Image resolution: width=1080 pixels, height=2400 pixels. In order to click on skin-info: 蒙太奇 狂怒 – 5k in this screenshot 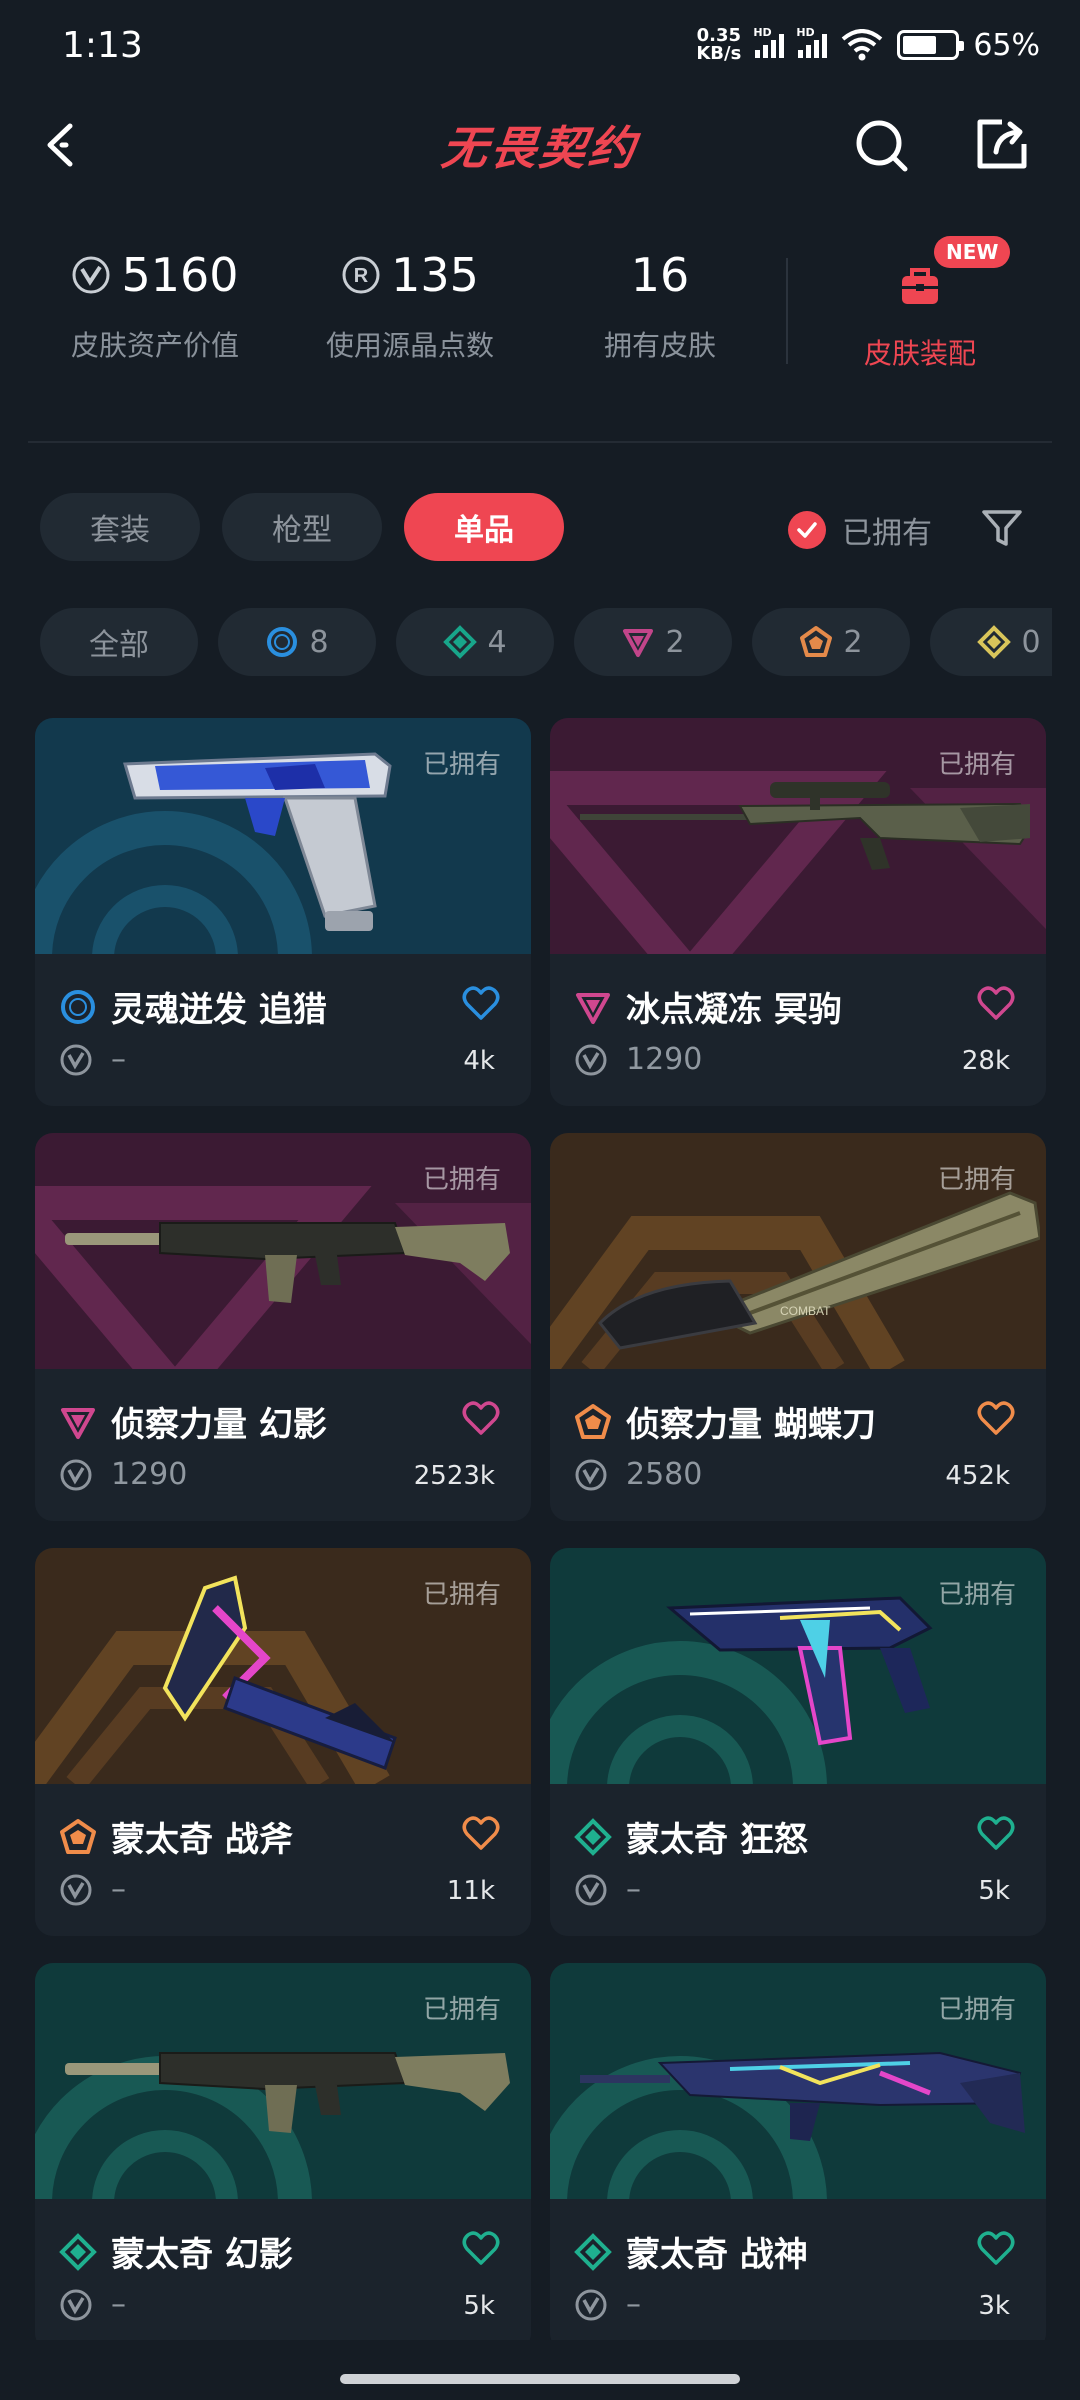, I will do `click(798, 1860)`.